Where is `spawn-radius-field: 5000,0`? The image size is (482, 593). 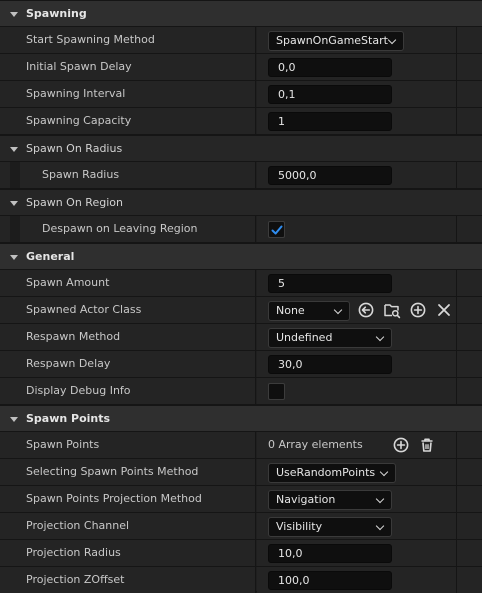 spawn-radius-field: 5000,0 is located at coordinates (330, 175).